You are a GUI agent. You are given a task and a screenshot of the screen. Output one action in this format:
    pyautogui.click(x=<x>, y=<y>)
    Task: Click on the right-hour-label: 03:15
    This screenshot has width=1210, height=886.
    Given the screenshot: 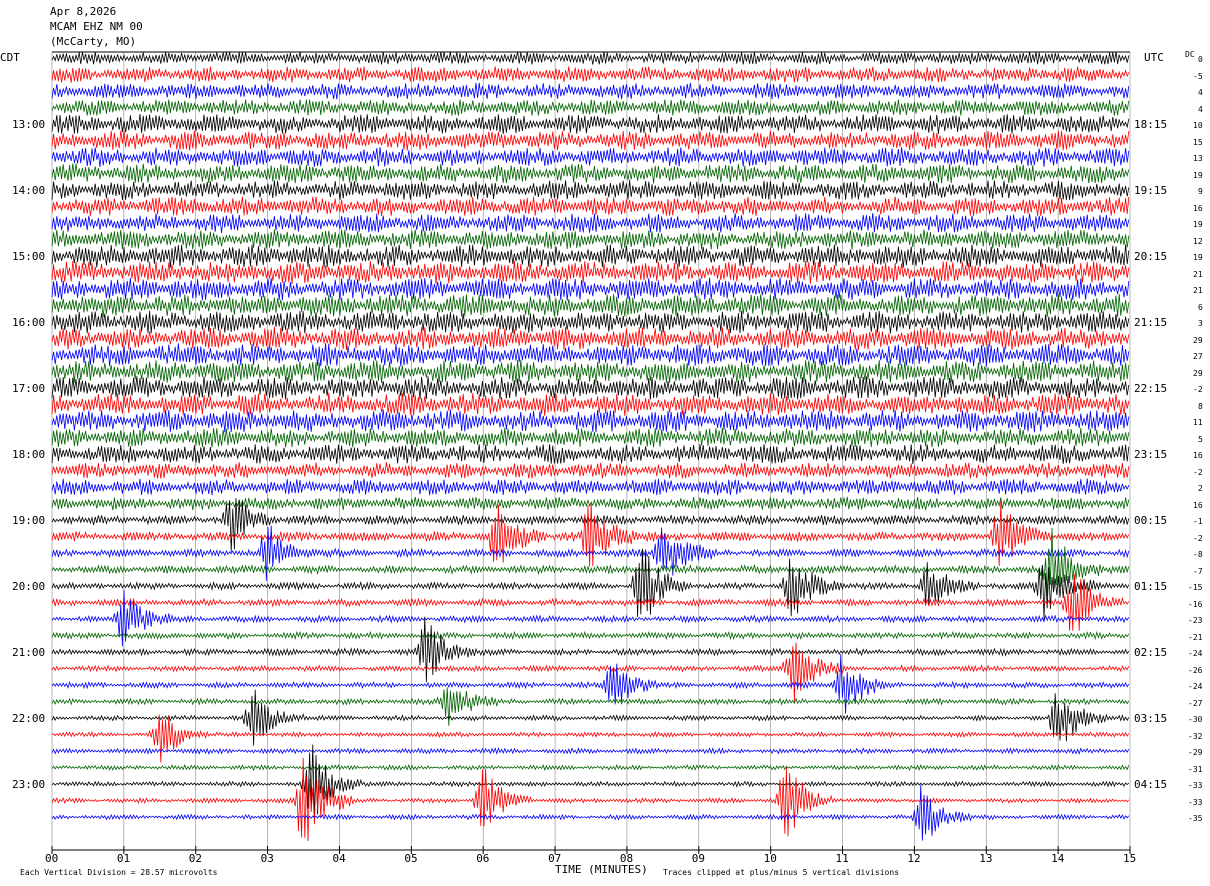 What is the action you would take?
    pyautogui.click(x=1151, y=718)
    